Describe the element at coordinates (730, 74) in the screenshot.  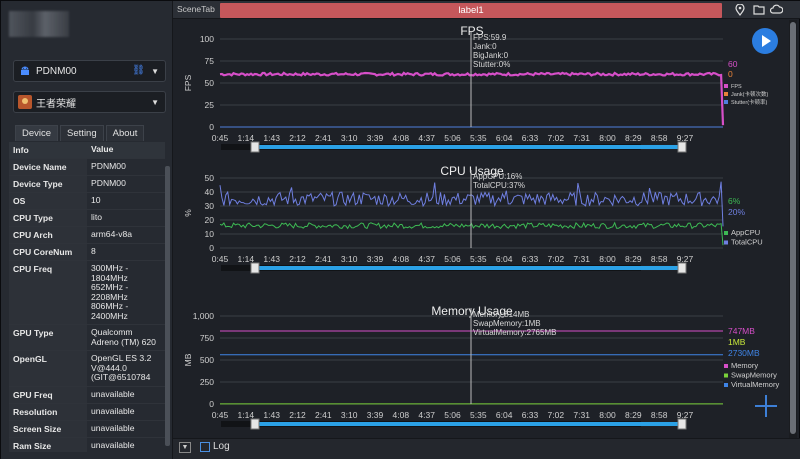
I see `right-value: 0` at that location.